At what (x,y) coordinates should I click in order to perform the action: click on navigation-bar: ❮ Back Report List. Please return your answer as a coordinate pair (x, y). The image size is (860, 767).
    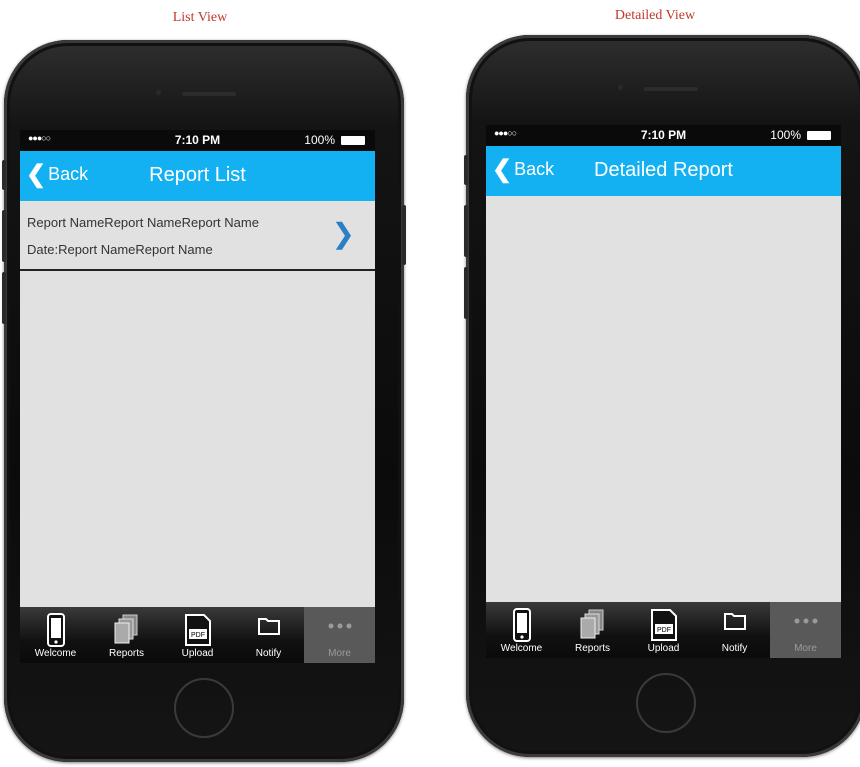
    Looking at the image, I should click on (197, 176).